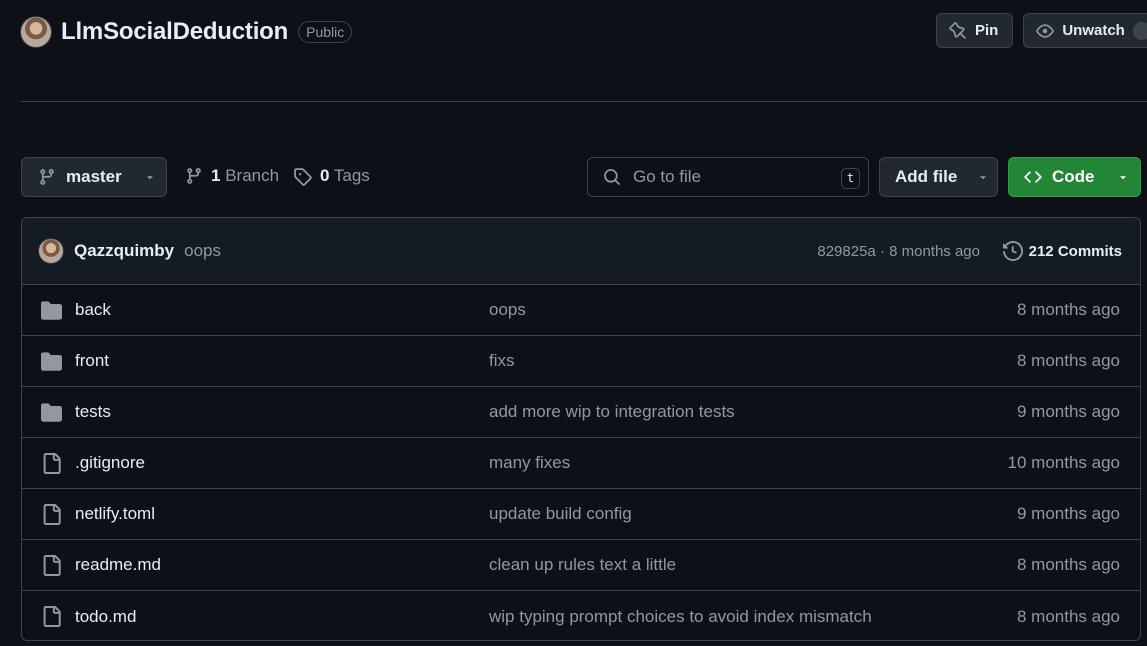  What do you see at coordinates (581, 177) in the screenshot?
I see `file-toolbar: master 1 Branch 0 Tags t Add file Code` at bounding box center [581, 177].